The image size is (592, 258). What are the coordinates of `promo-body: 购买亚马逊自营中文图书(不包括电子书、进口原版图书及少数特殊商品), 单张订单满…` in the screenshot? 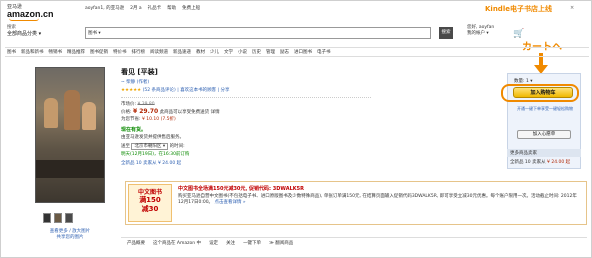 It's located at (378, 200).